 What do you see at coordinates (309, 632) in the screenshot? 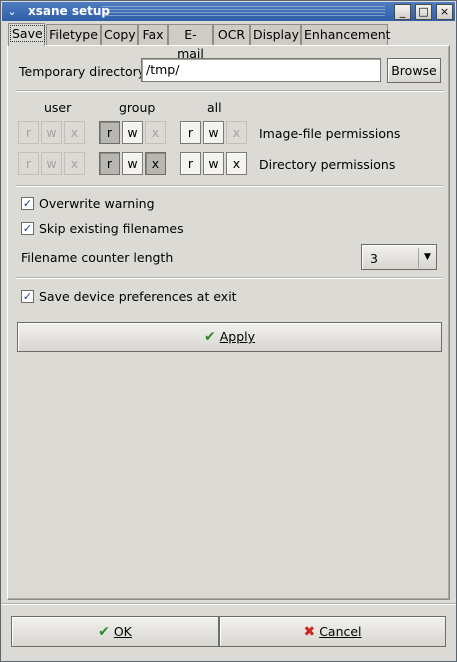
I see `cancel-icon: ✖` at bounding box center [309, 632].